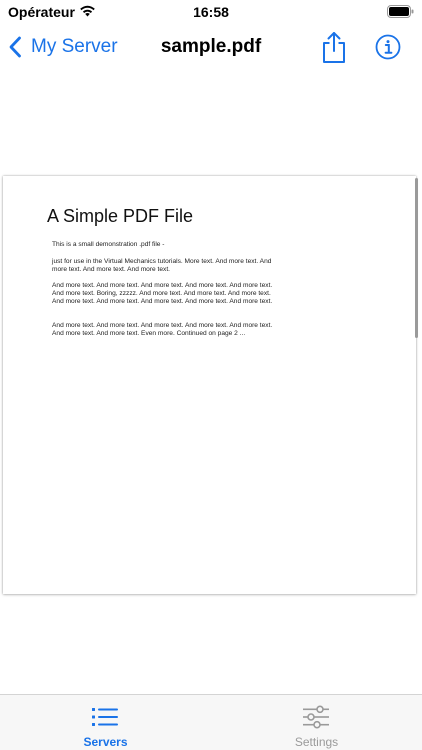 This screenshot has width=422, height=750. Describe the element at coordinates (400, 11) in the screenshot. I see `battery-icon` at that location.